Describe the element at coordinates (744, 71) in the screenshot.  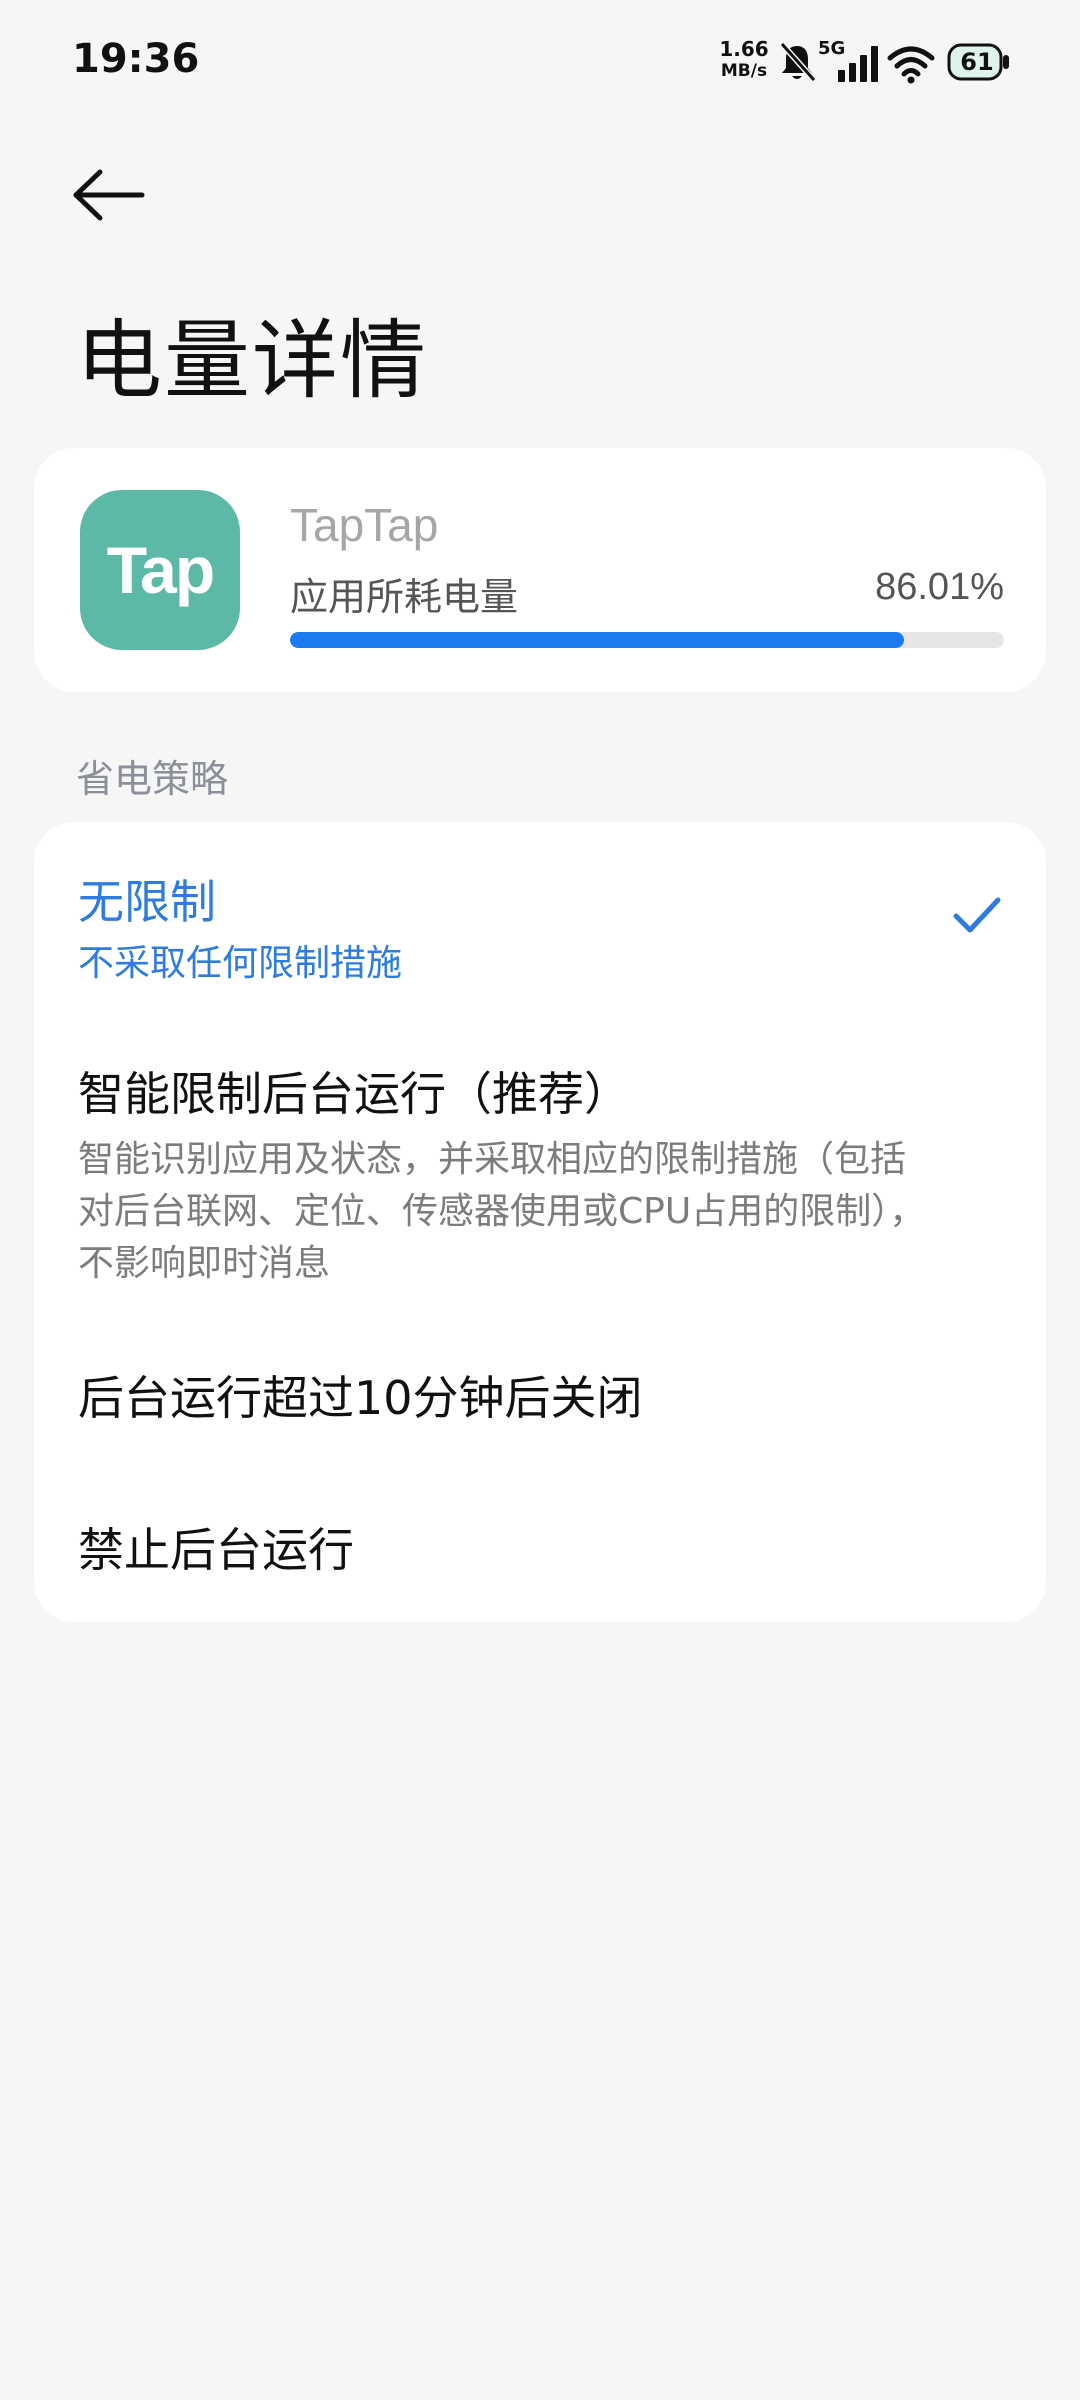
I see `network-speed-unit: MB/s` at that location.